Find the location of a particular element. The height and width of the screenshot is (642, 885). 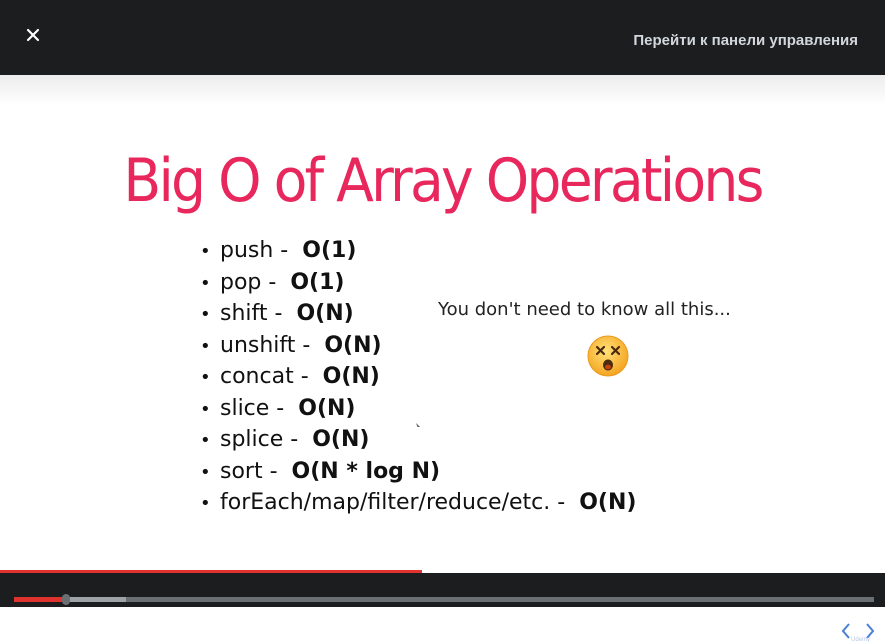

operation-item: • sort - O(N * log N) is located at coordinates (418, 472).